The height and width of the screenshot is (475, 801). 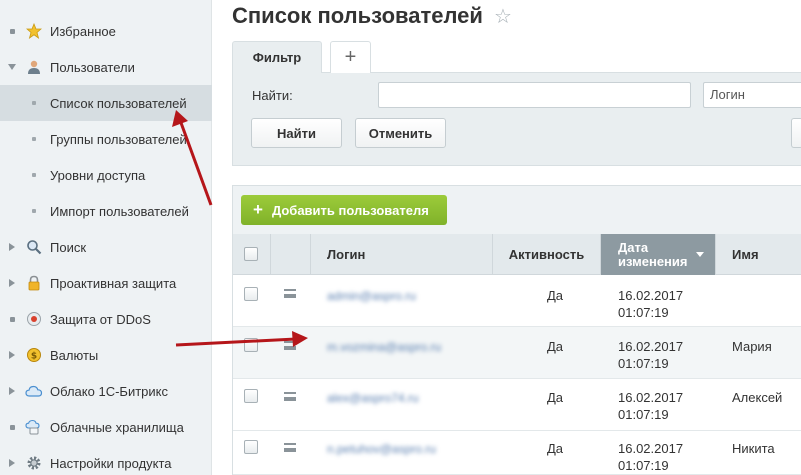 What do you see at coordinates (240, 228) in the screenshot?
I see `annotation-arrows` at bounding box center [240, 228].